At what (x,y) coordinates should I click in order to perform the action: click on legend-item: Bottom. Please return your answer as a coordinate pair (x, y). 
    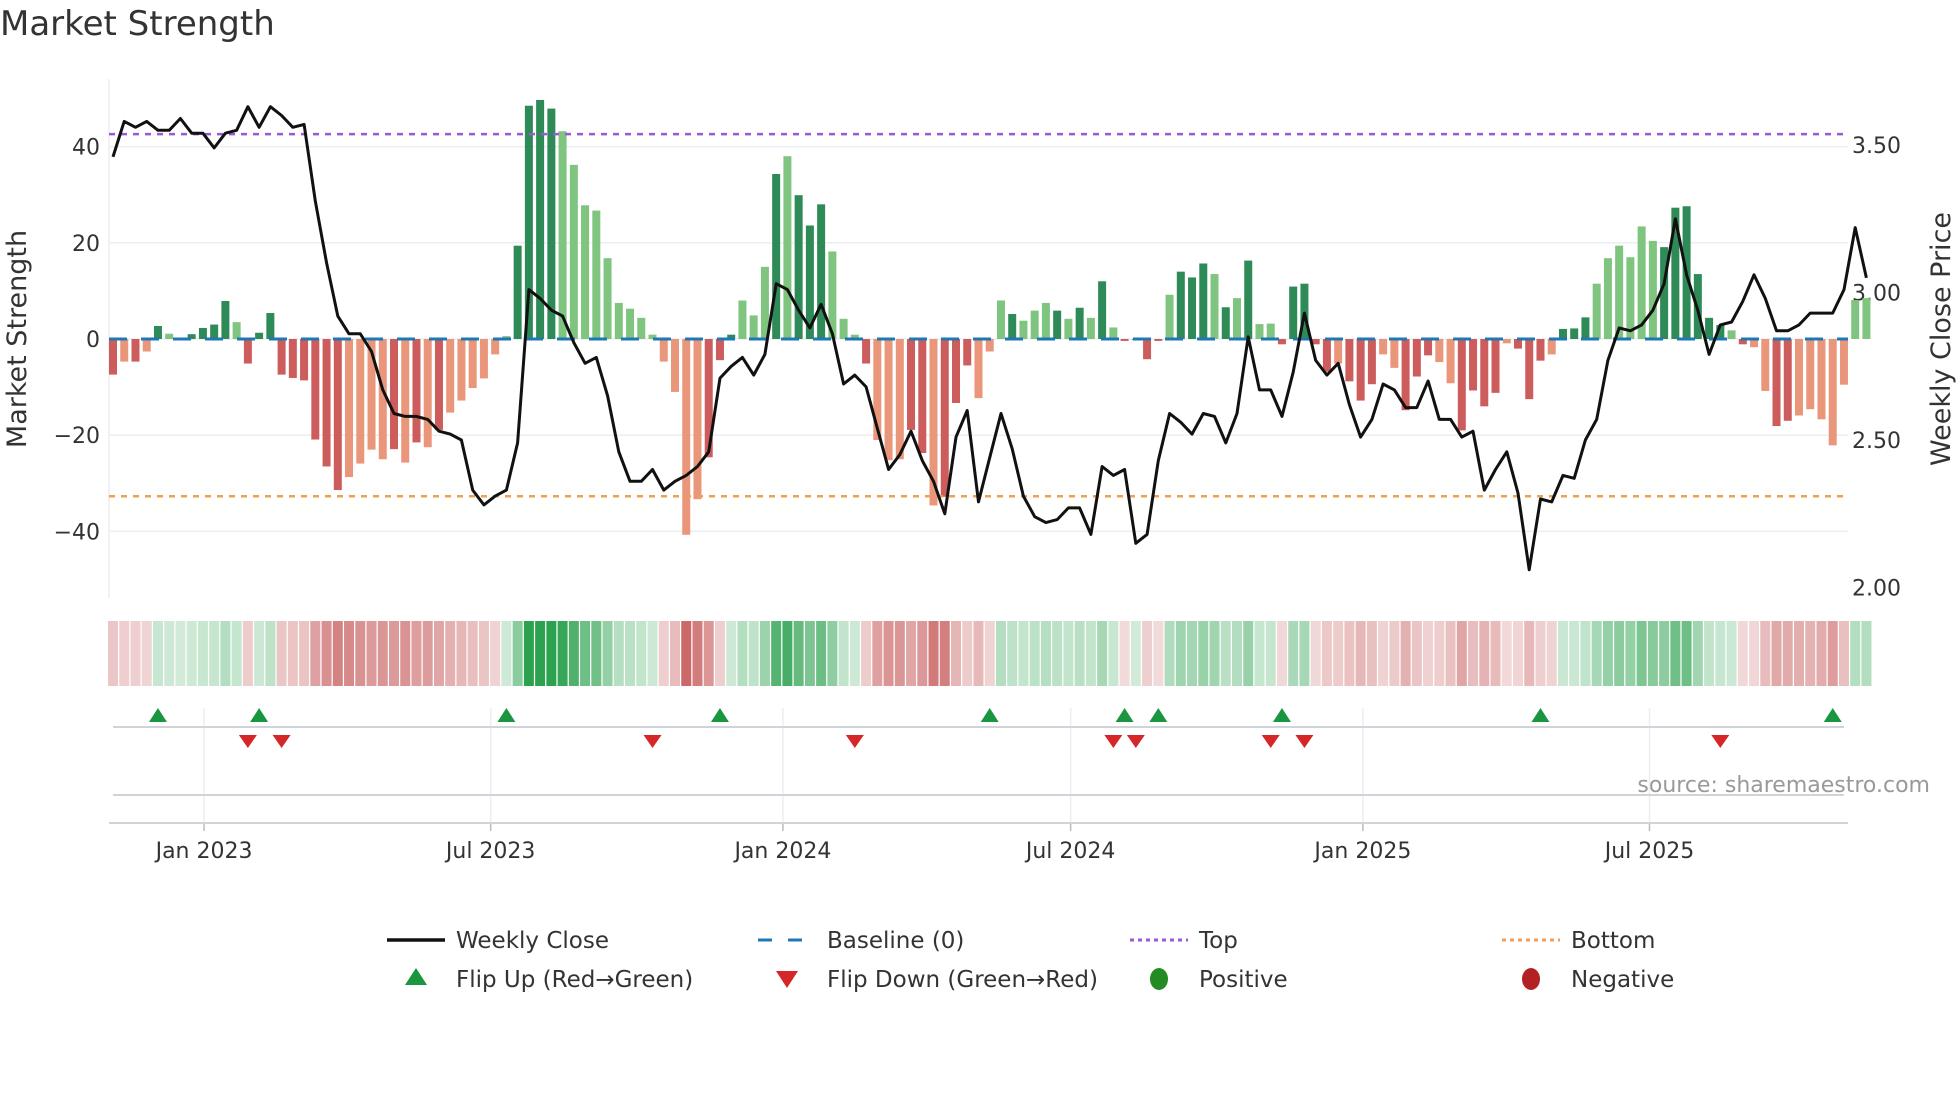
    Looking at the image, I should click on (1578, 941).